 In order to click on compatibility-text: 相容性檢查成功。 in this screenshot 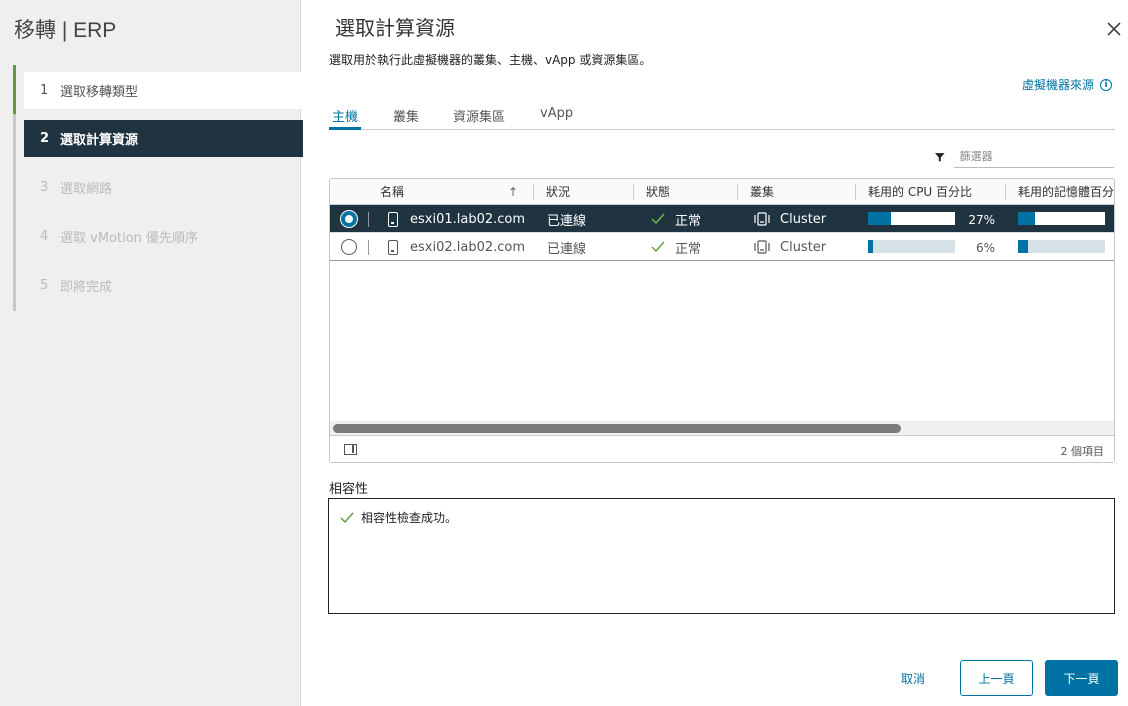, I will do `click(409, 518)`.